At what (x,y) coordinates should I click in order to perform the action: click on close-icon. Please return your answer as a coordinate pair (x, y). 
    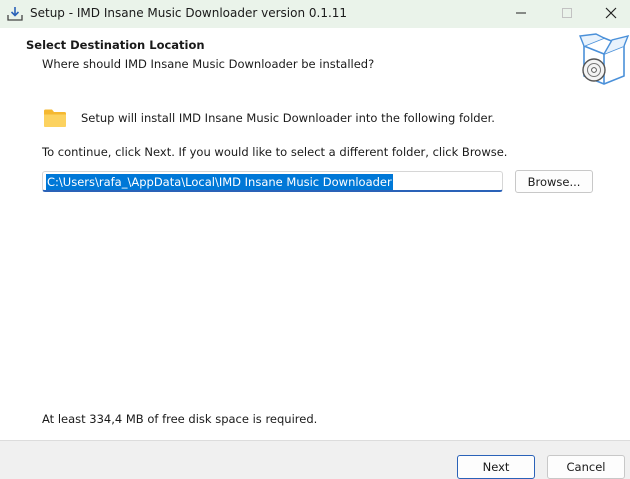
    Looking at the image, I should click on (611, 14).